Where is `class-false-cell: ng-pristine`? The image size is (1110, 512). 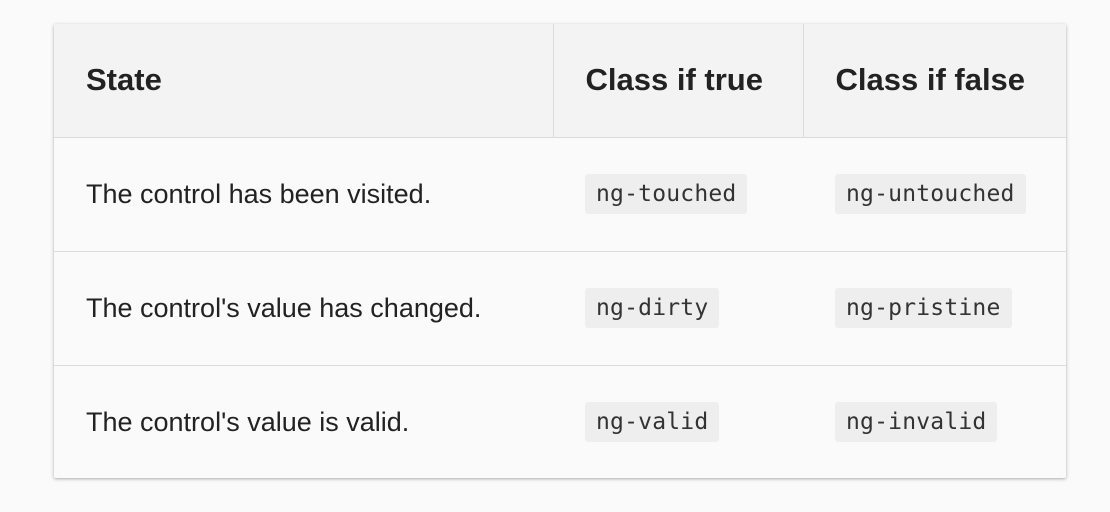
class-false-cell: ng-pristine is located at coordinates (934, 307).